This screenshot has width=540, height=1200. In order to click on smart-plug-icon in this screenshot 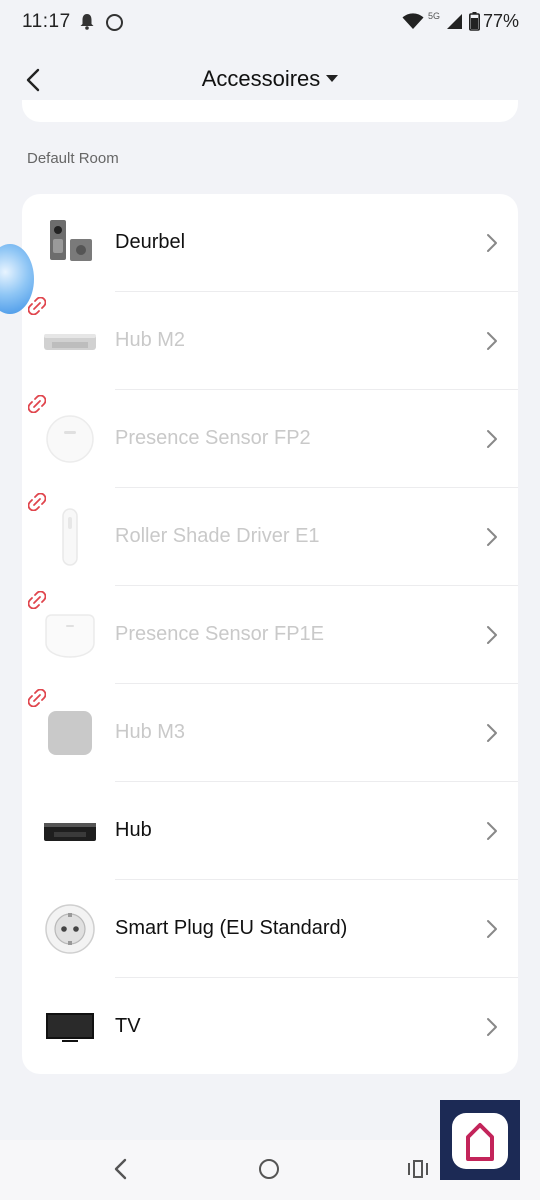, I will do `click(70, 929)`.